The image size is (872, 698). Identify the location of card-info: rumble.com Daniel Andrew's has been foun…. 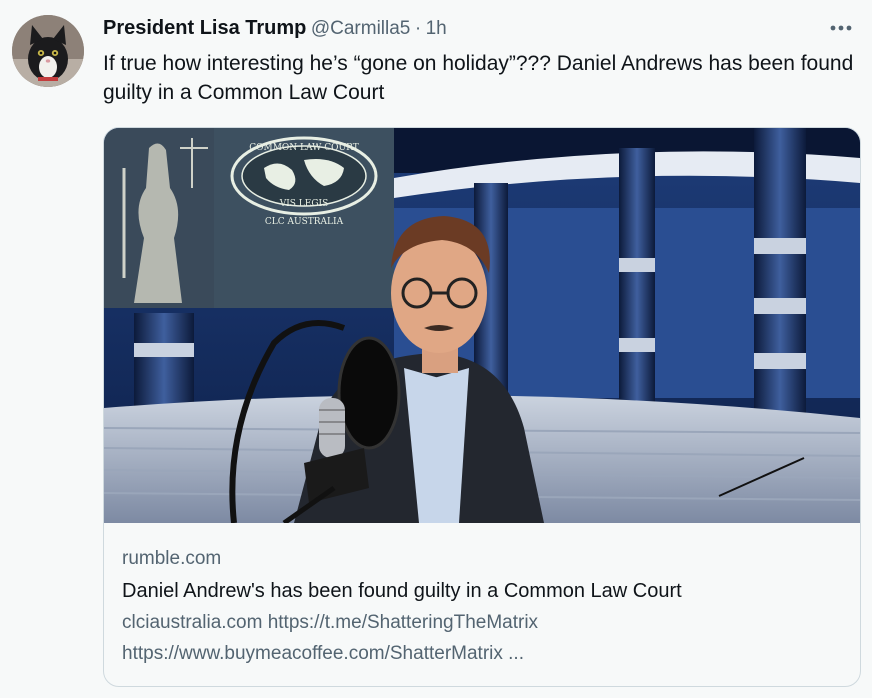
(482, 607).